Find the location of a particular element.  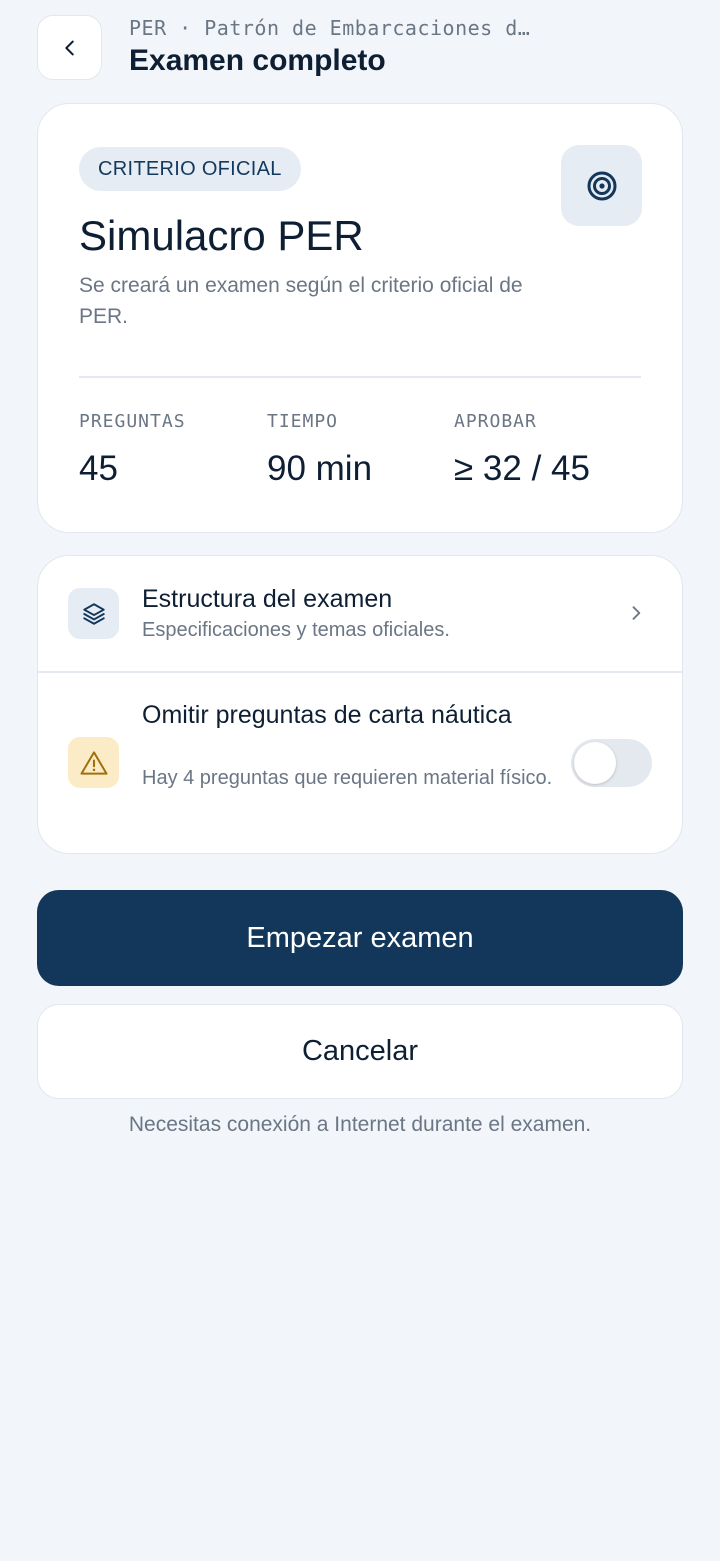

stat-pass: APROBAR ≥ 32 / 45 is located at coordinates (522, 450).